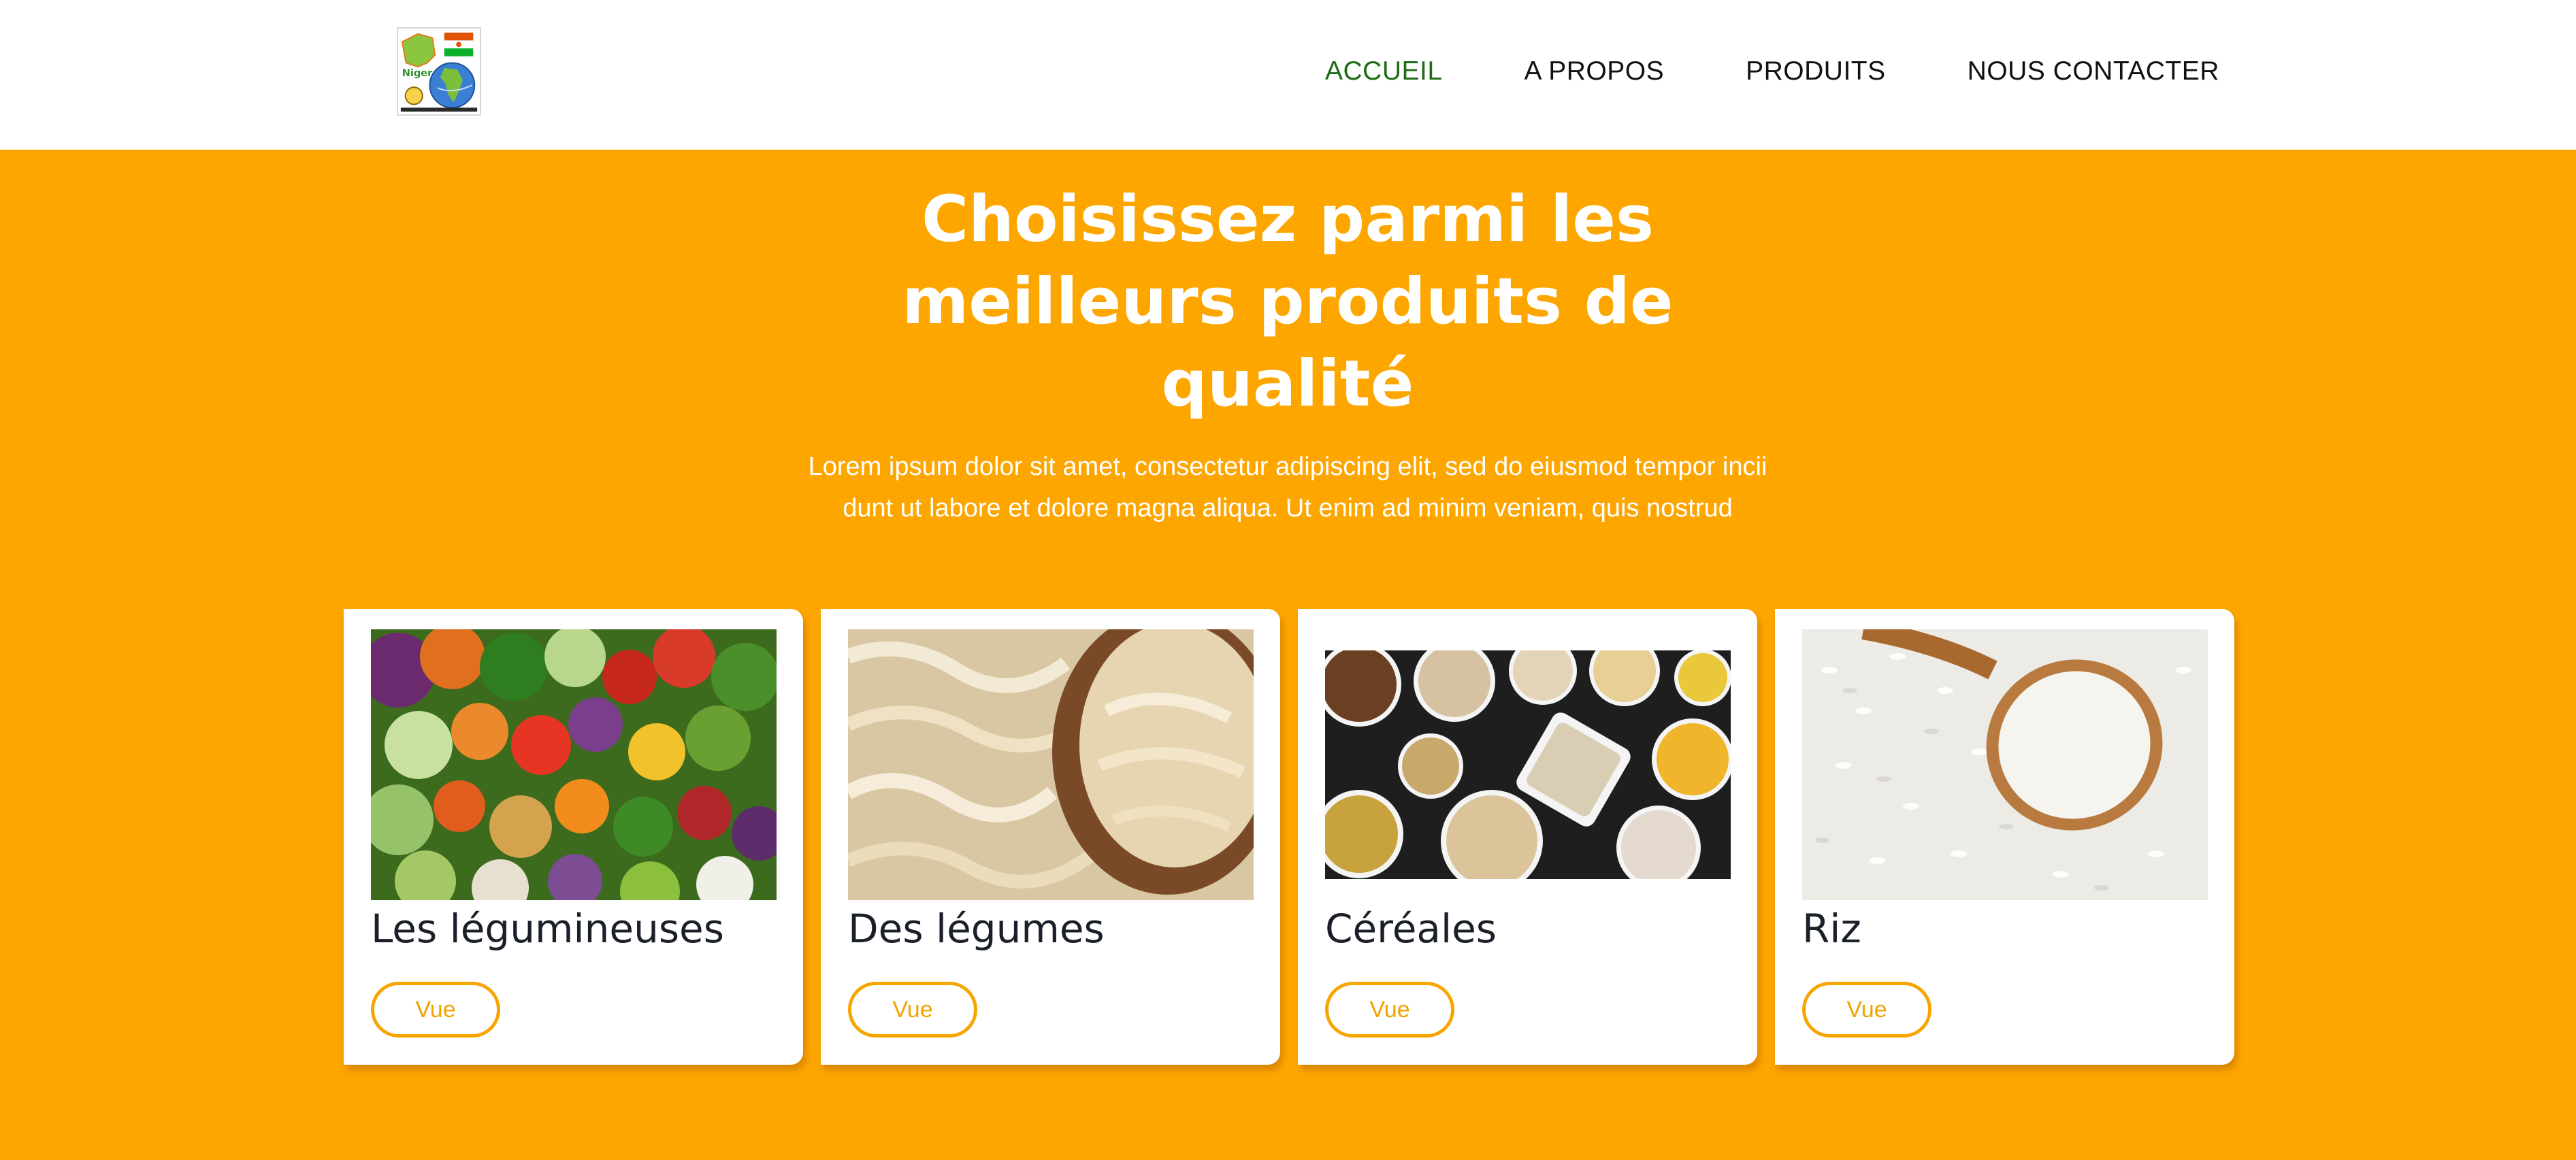 This screenshot has width=2576, height=1160. I want to click on product-card-legumineuses: Les légumineuses Vue, so click(573, 837).